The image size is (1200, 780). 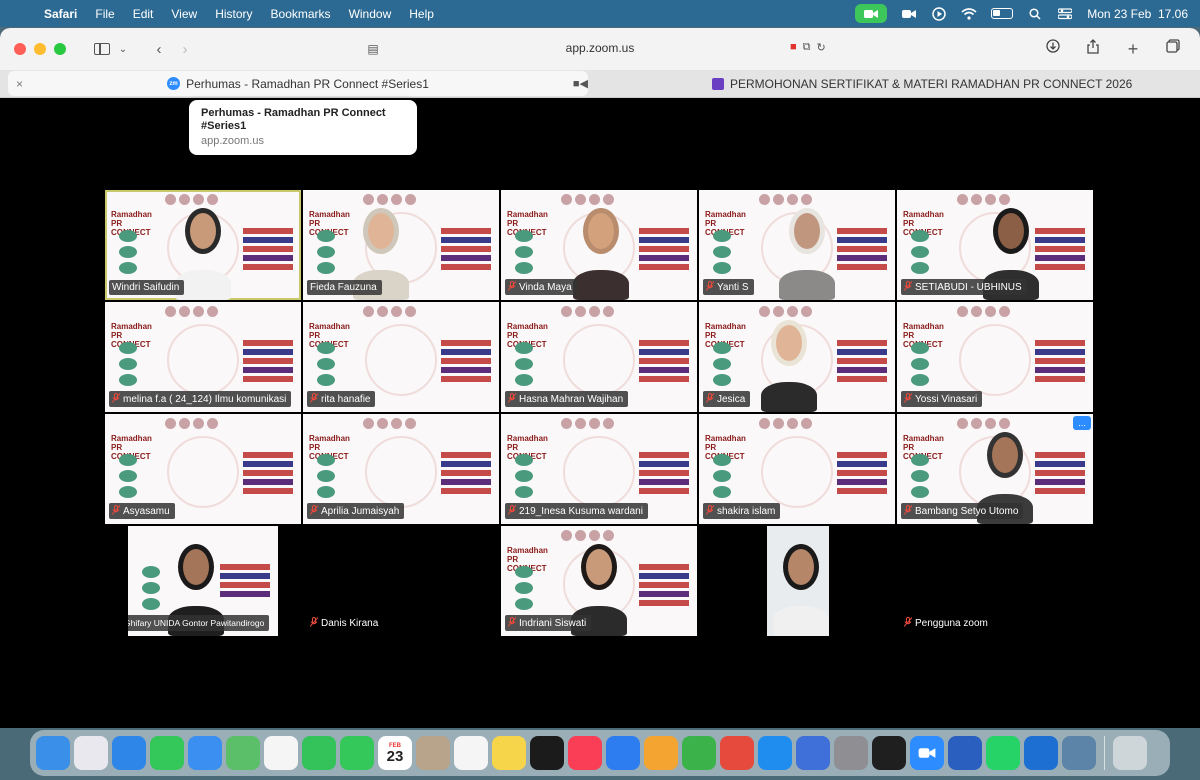 I want to click on zoom-status-icon, so click(x=909, y=14).